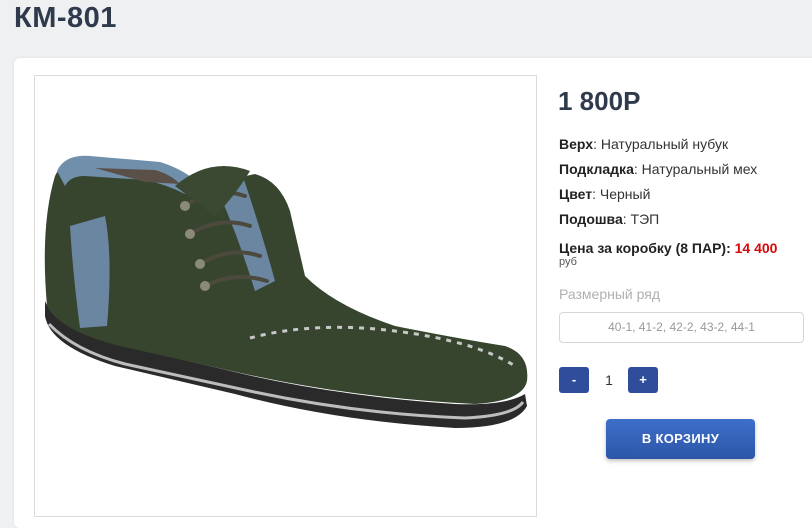 This screenshot has height=528, width=812. I want to click on spec-label: Подкладка, so click(596, 169).